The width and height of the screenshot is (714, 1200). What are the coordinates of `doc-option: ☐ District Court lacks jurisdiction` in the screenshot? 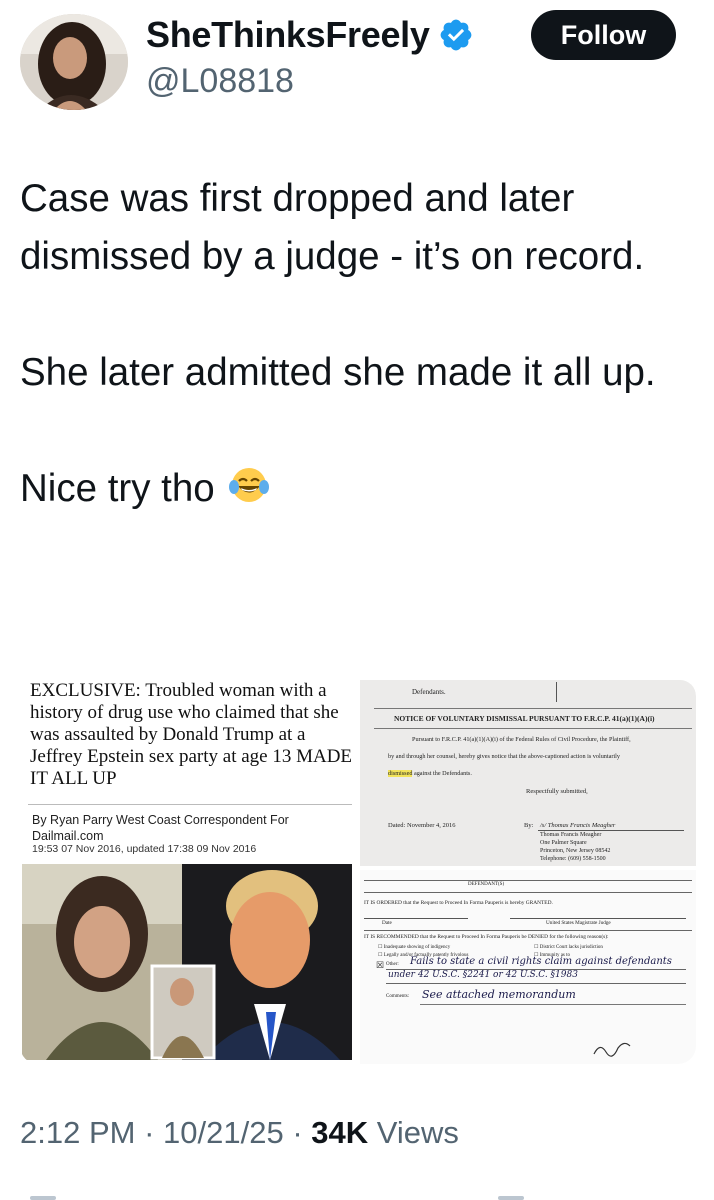 It's located at (568, 947).